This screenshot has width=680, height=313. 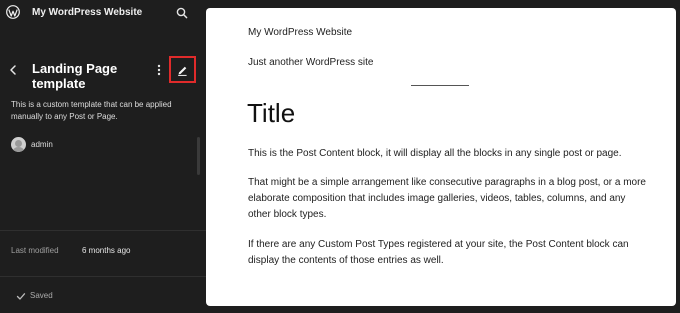 I want to click on edit-template-button, so click(x=182, y=69).